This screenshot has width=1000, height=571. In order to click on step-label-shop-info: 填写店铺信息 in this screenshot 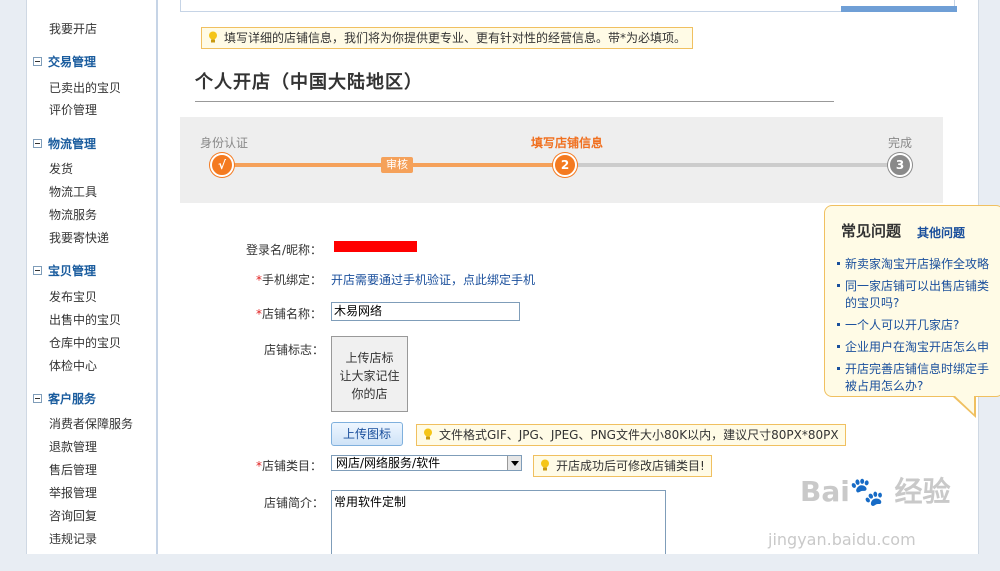, I will do `click(567, 143)`.